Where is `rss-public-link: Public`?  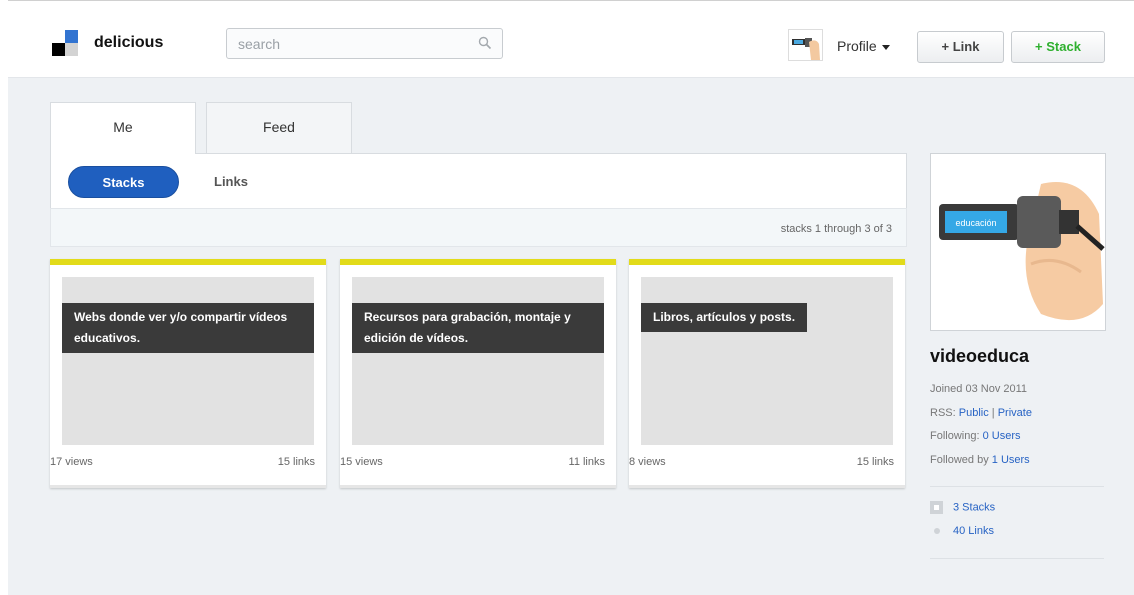 rss-public-link: Public is located at coordinates (974, 413).